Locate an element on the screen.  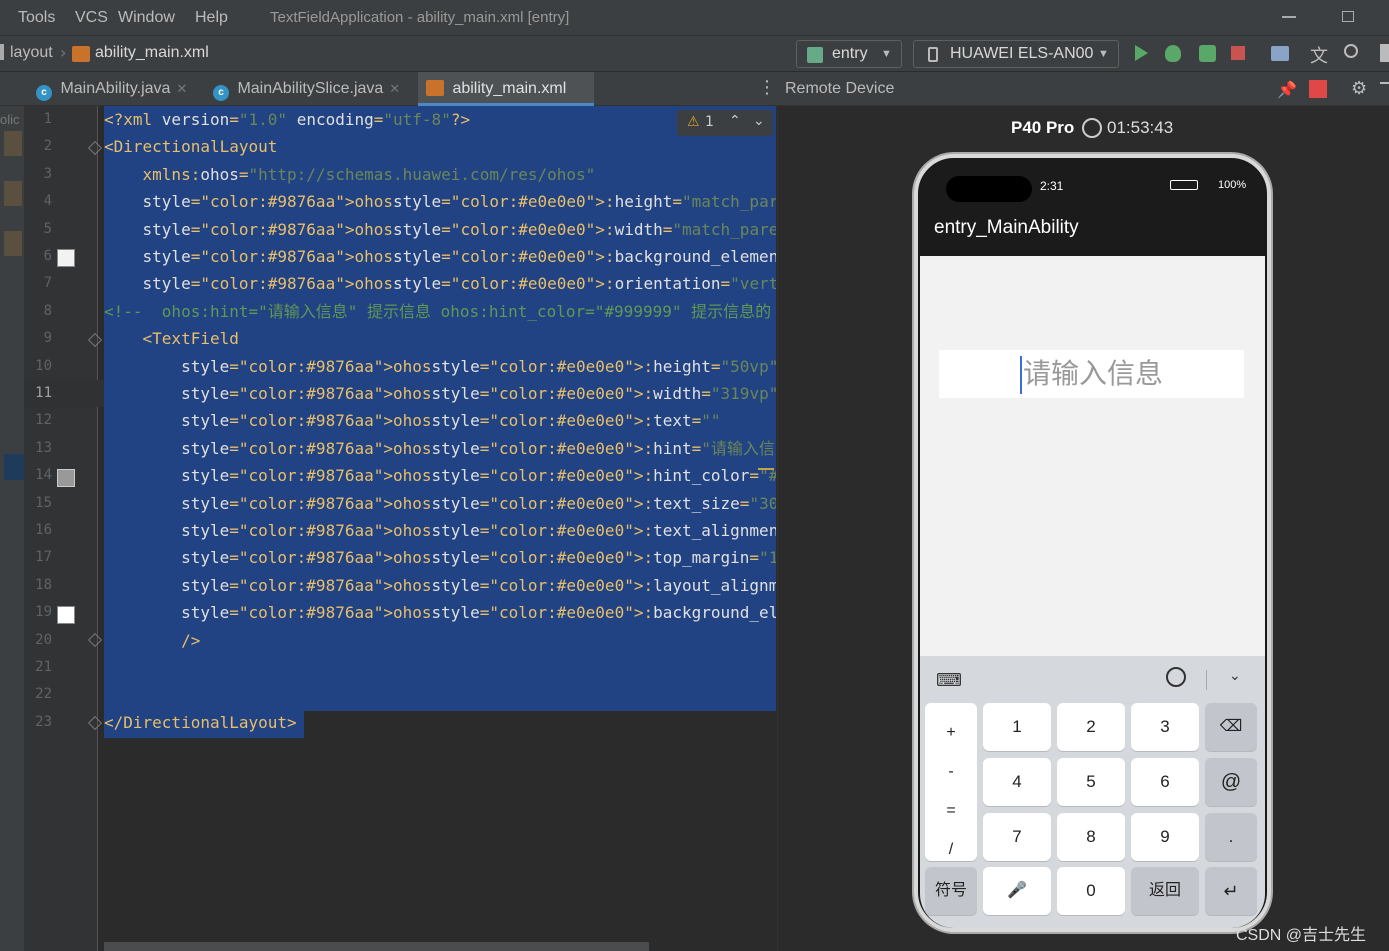
line-number: 16 is located at coordinates (43, 530).